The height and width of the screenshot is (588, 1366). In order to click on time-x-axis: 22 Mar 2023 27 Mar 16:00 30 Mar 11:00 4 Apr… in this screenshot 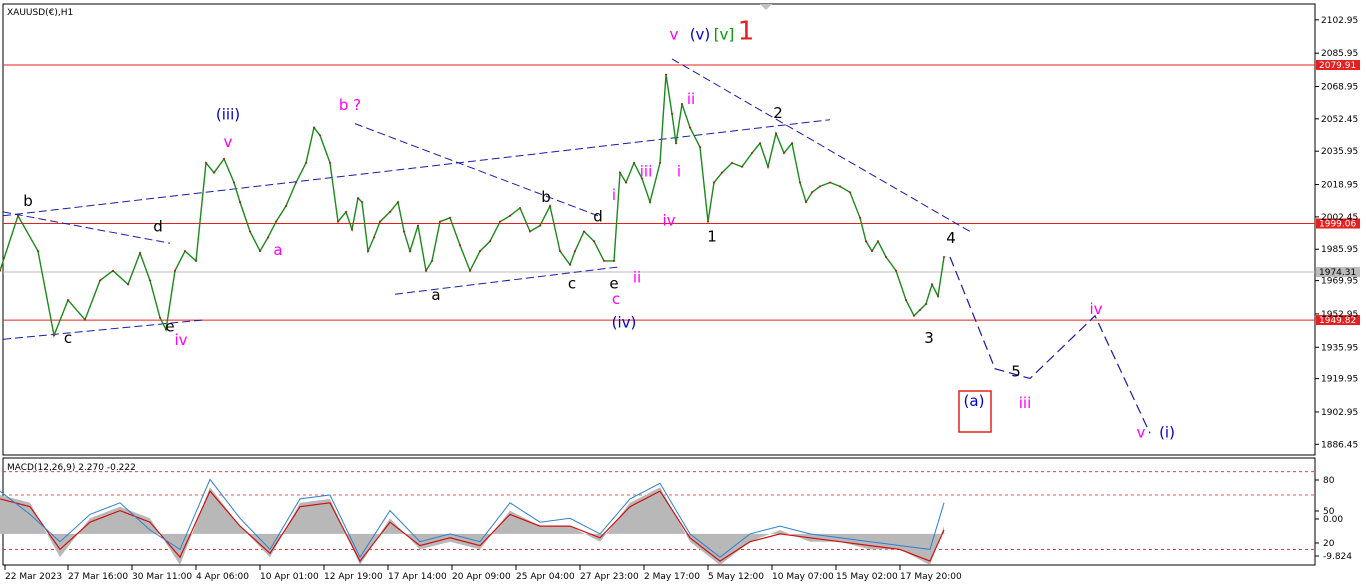, I will do `click(483, 573)`.